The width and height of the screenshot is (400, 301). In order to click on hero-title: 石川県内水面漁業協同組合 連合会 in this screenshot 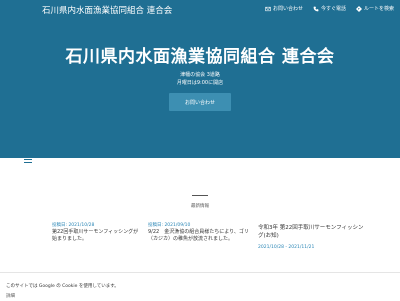, I will do `click(200, 57)`.